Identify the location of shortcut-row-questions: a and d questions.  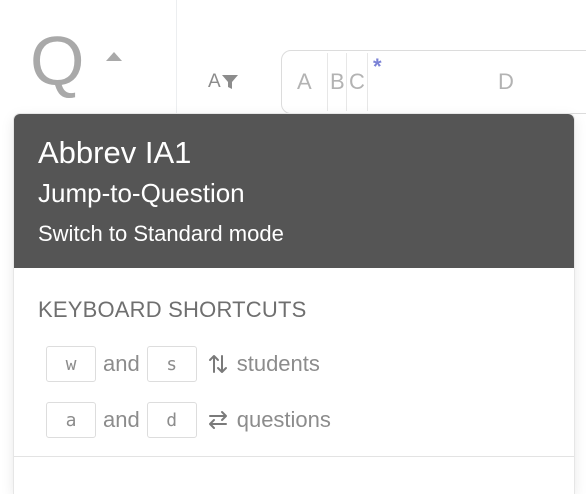
(188, 420).